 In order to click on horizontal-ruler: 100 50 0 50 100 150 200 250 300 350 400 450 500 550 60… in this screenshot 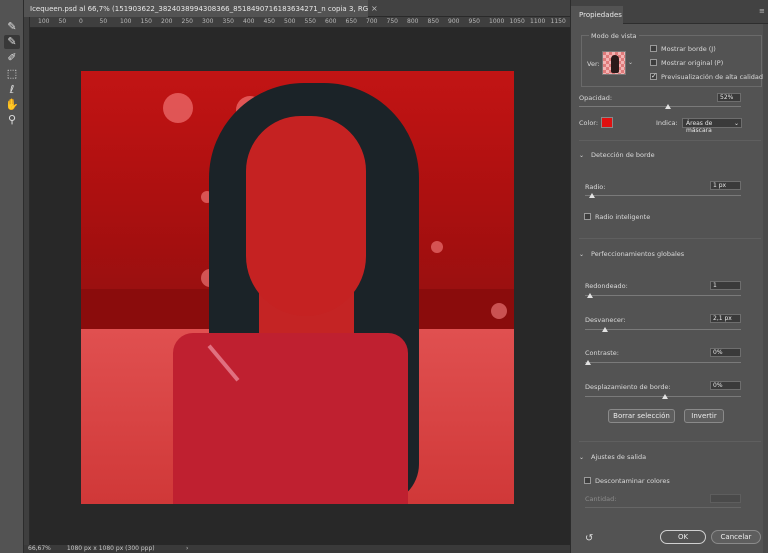, I will do `click(300, 22)`.